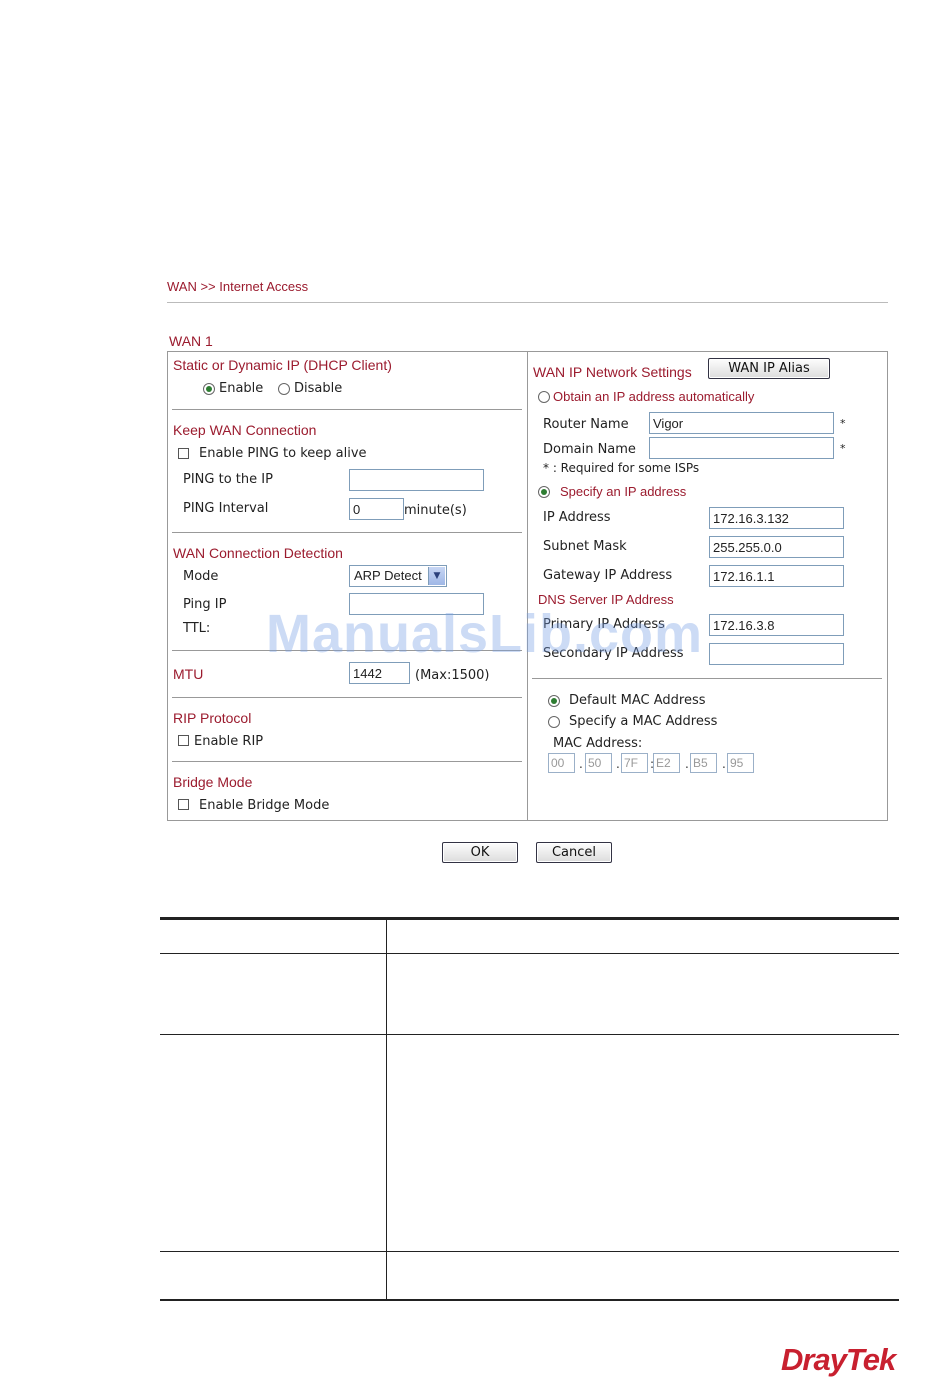 Image resolution: width=950 pixels, height=1387 pixels. I want to click on table-column-divider, so click(386, 1109).